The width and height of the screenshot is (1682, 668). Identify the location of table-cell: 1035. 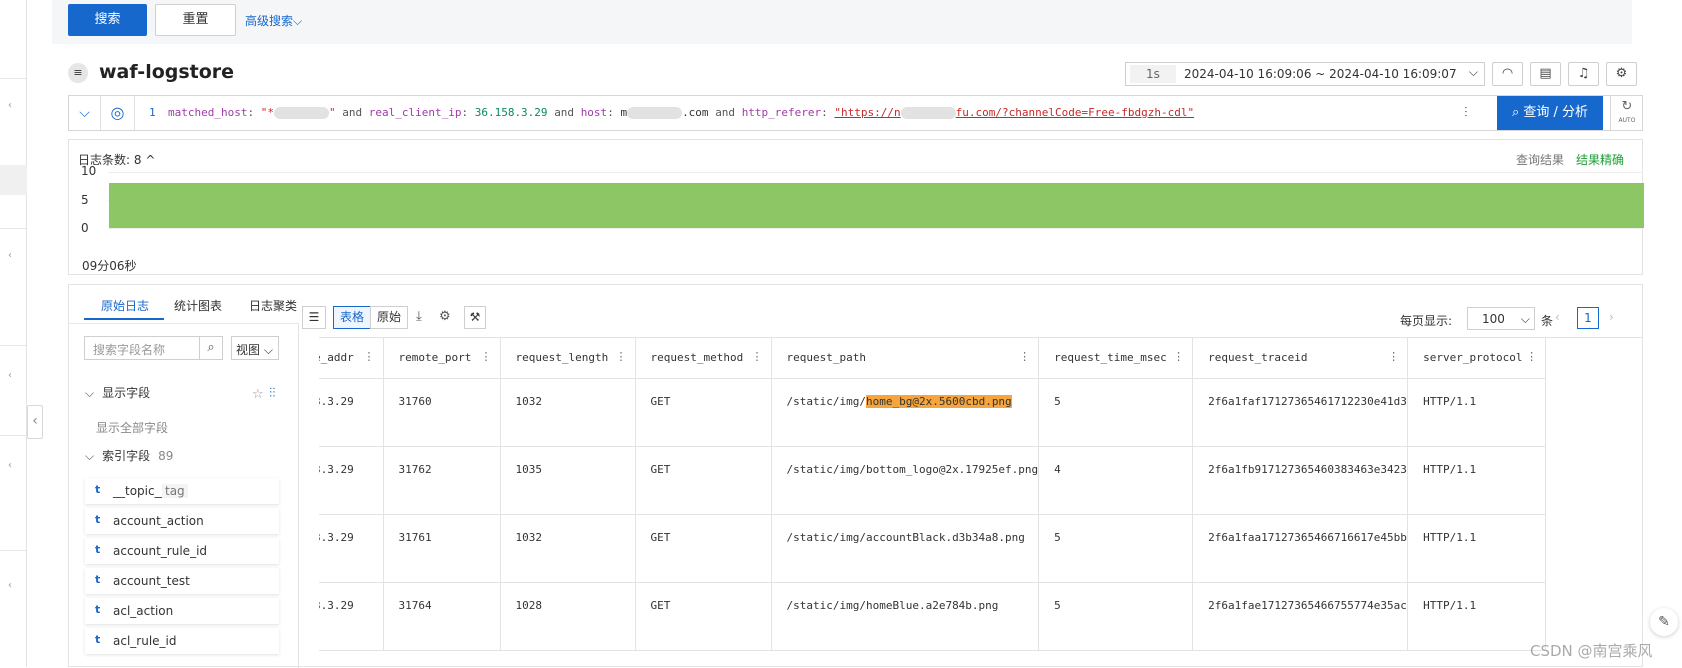
(568, 480).